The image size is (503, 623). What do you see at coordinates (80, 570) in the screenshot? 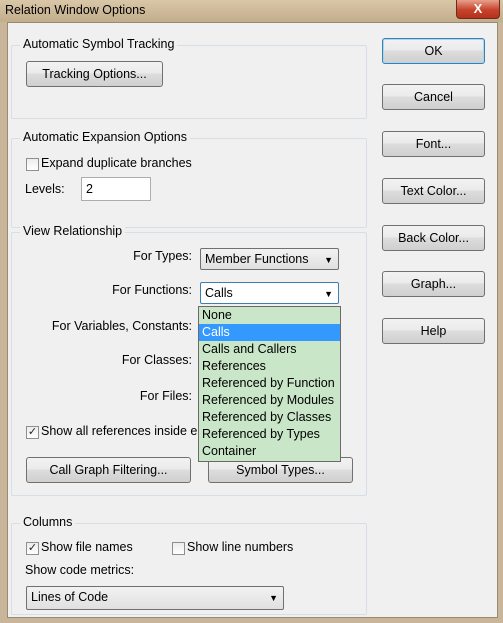
I see `code-metrics-label: Show code metrics:` at bounding box center [80, 570].